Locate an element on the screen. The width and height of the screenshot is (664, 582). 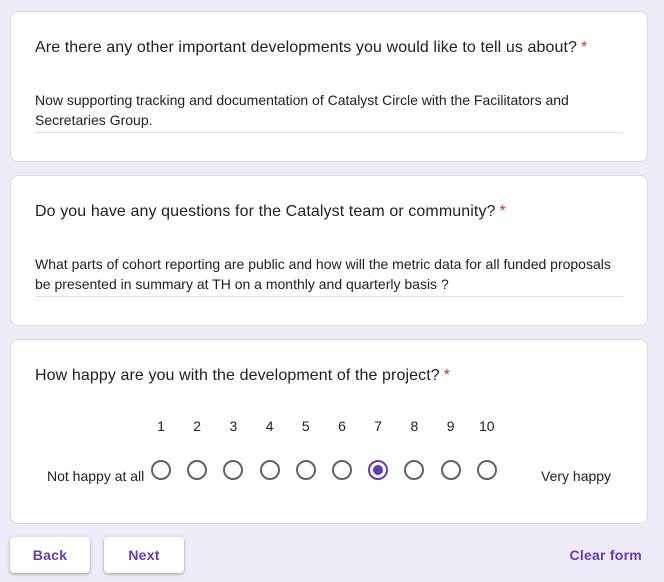
scale-number-9: 9 is located at coordinates (450, 426).